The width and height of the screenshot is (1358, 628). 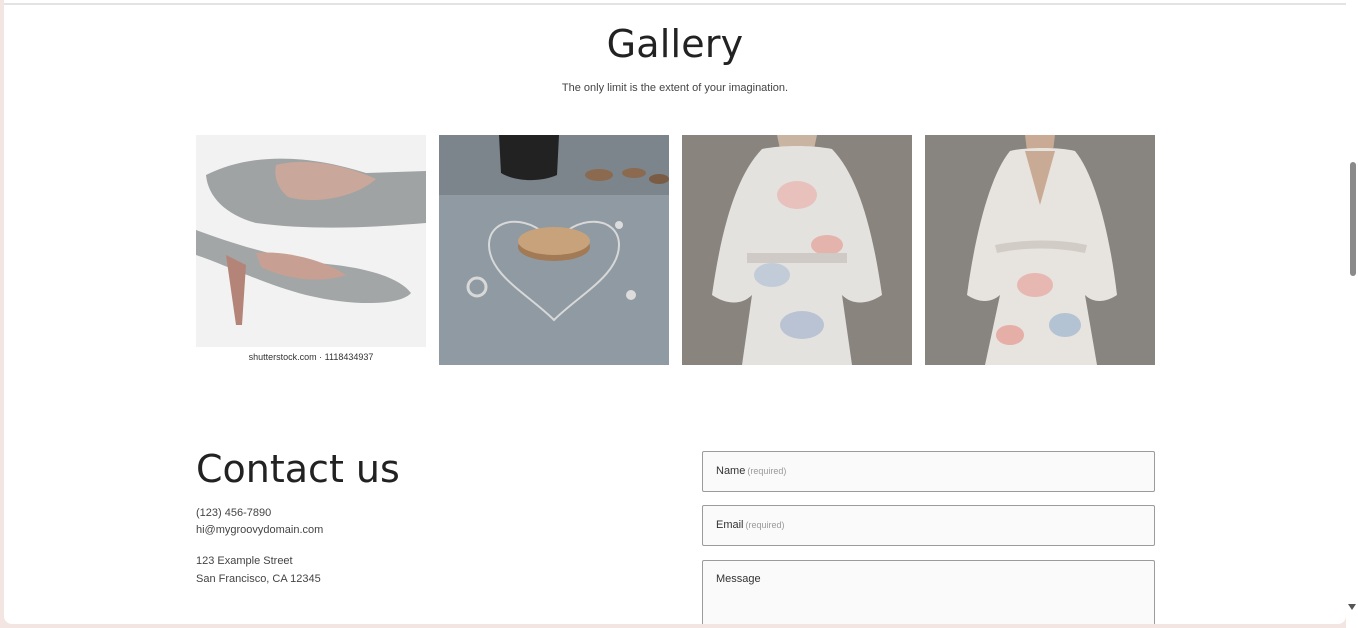 I want to click on image-caption: shutterstock.com · 1118434937, so click(x=311, y=357).